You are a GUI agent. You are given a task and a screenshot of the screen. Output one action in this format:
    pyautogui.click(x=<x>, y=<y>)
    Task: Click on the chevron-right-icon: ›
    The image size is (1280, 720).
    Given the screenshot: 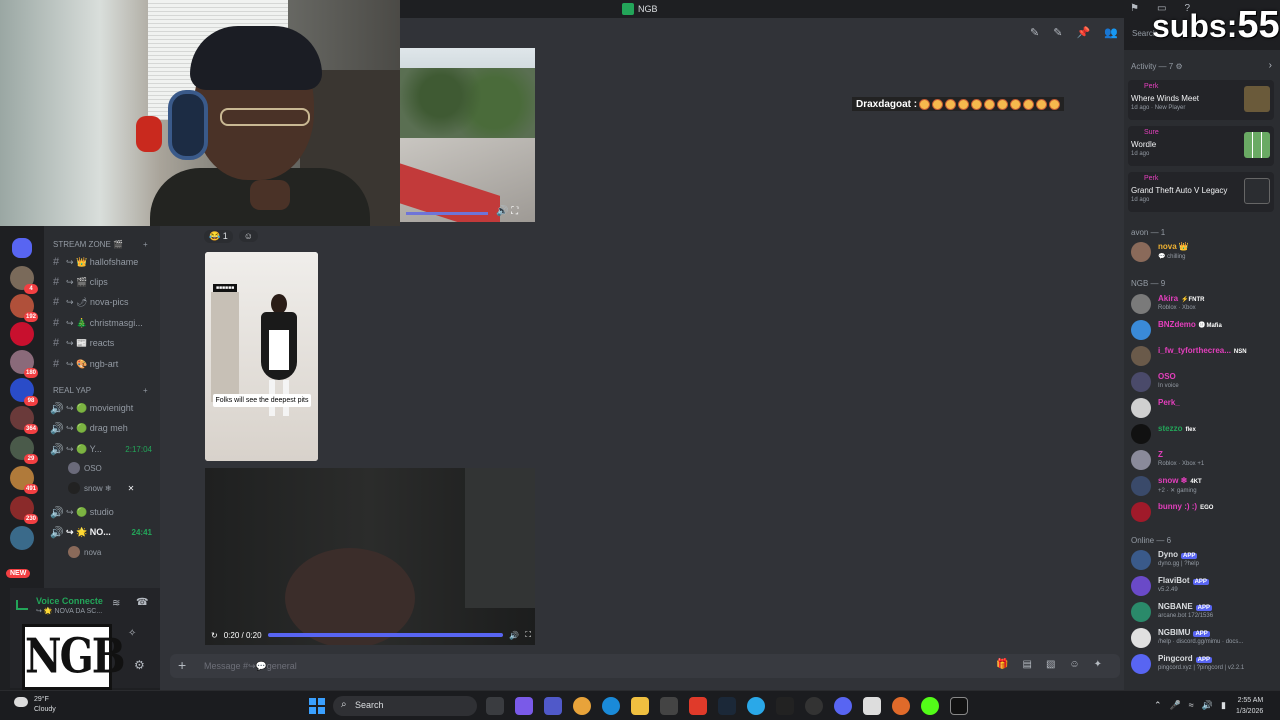 What is the action you would take?
    pyautogui.click(x=1270, y=65)
    